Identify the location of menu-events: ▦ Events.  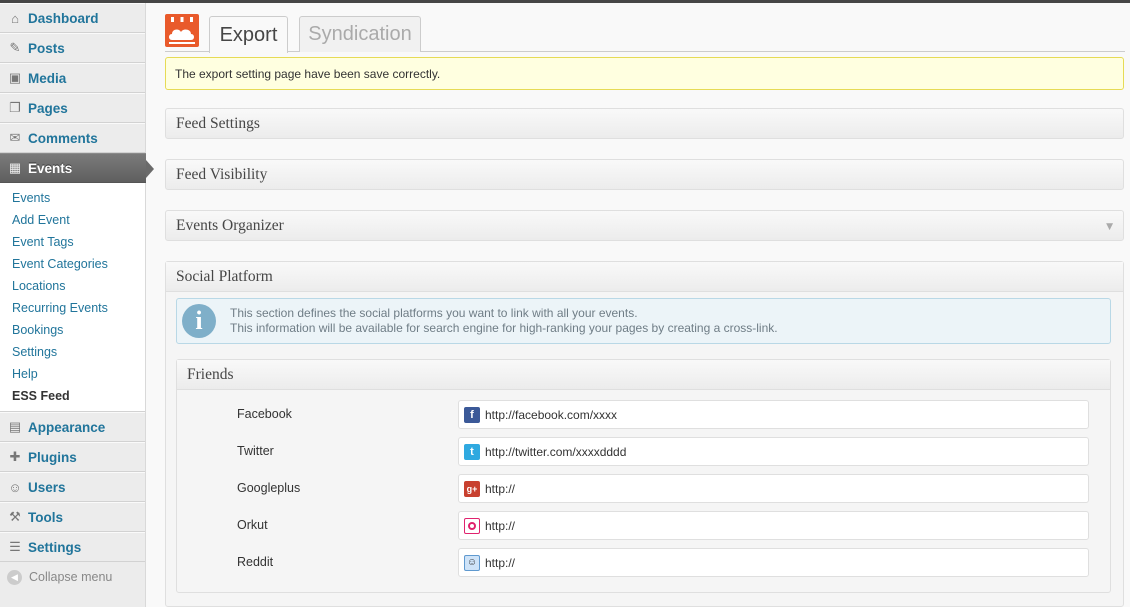
(77, 168).